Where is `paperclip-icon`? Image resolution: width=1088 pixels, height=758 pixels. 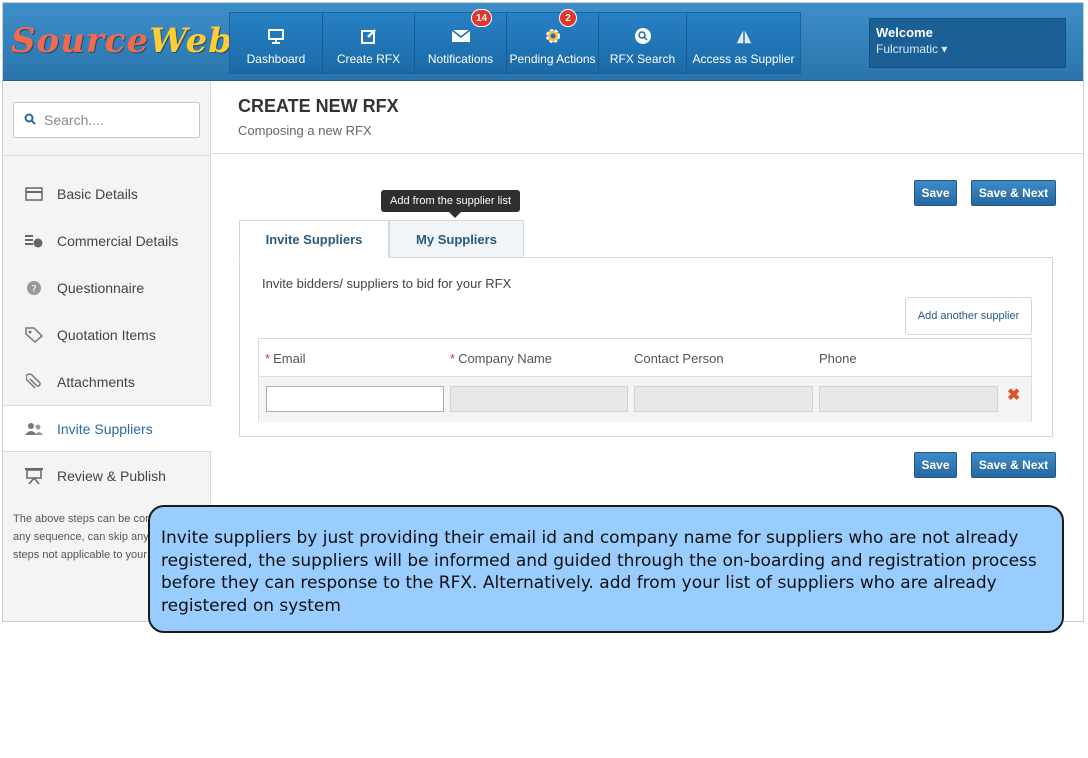 paperclip-icon is located at coordinates (34, 382).